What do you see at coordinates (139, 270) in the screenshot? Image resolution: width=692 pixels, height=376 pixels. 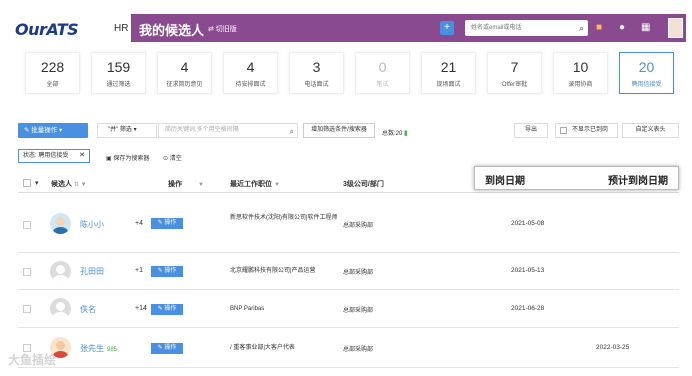 I see `related-count: +1` at bounding box center [139, 270].